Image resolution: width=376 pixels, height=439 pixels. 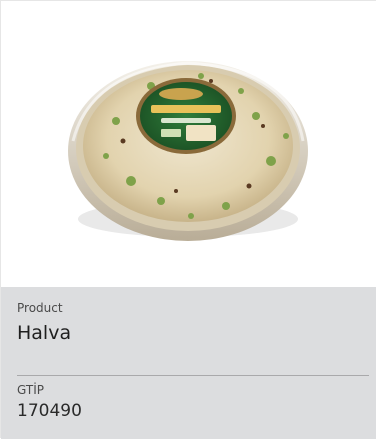 I want to click on gtip-code: 170490, so click(x=49, y=411).